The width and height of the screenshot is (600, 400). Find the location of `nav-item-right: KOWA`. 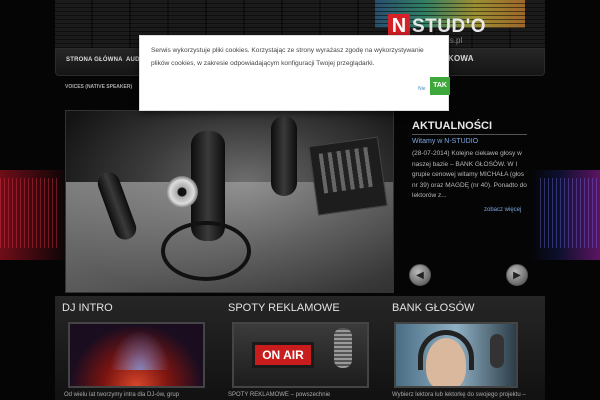

nav-item-right: KOWA is located at coordinates (461, 58).